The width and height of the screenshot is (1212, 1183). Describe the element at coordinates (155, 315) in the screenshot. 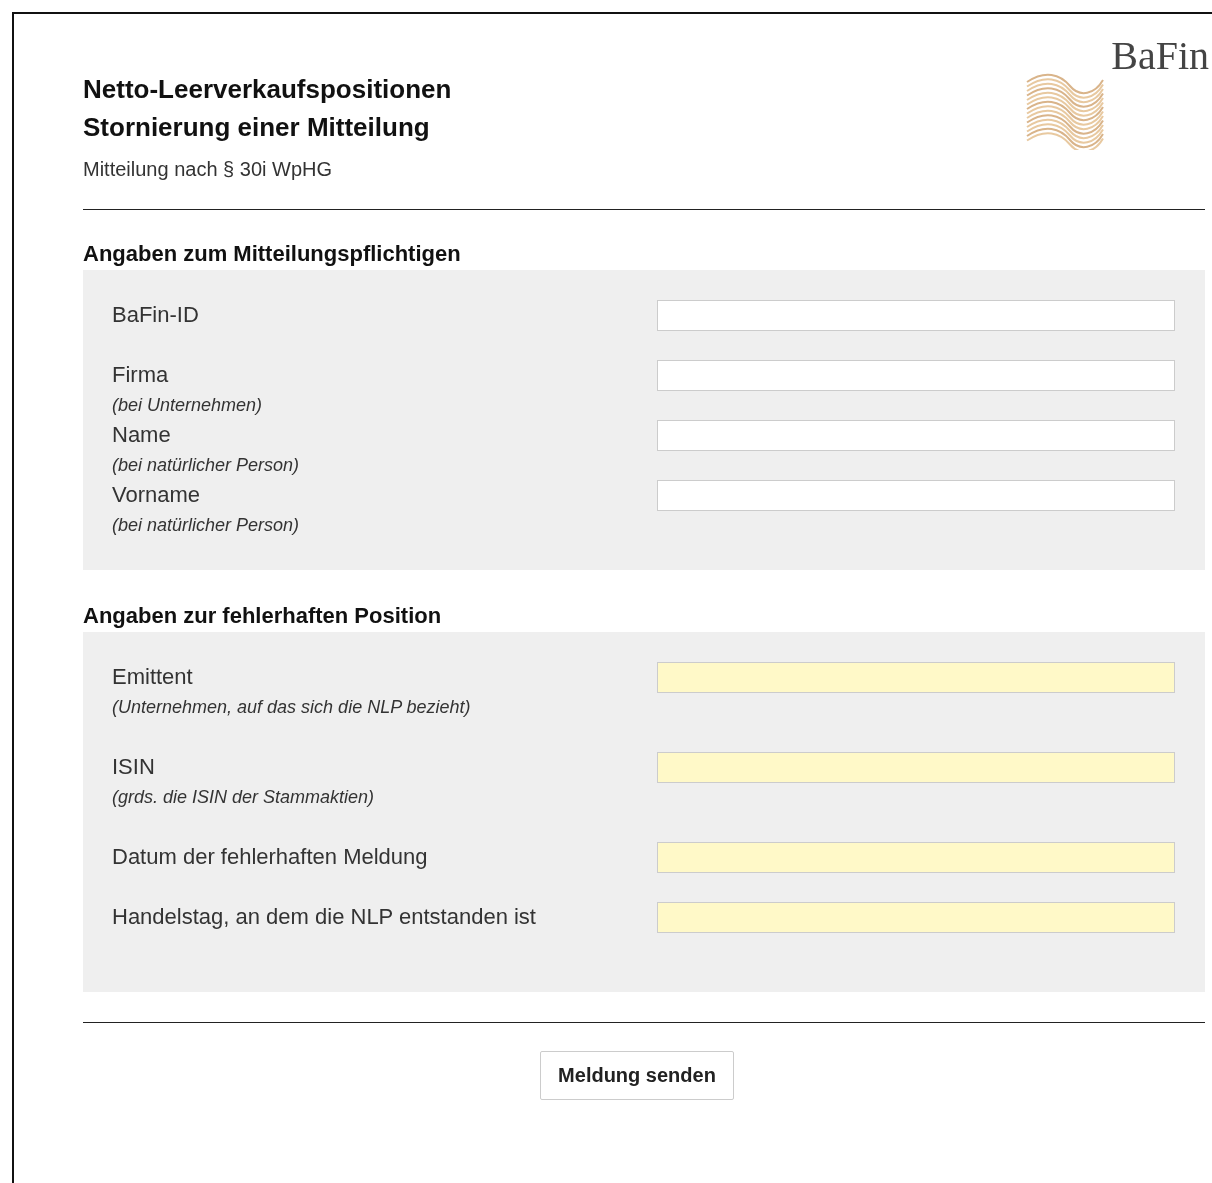

I see `field-label: BaFin-ID` at that location.